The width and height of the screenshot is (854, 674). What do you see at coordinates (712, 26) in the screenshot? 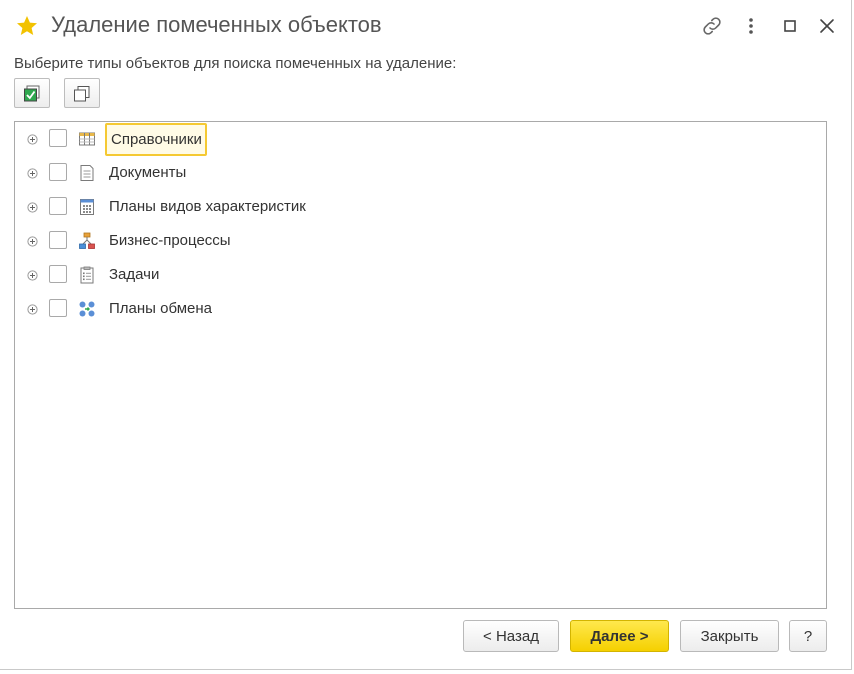
I see `link-icon` at bounding box center [712, 26].